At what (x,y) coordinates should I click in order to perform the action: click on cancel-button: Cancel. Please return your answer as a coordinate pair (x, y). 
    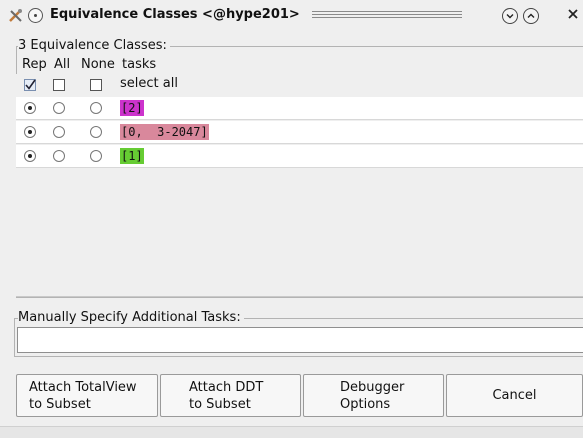
    Looking at the image, I should click on (514, 395).